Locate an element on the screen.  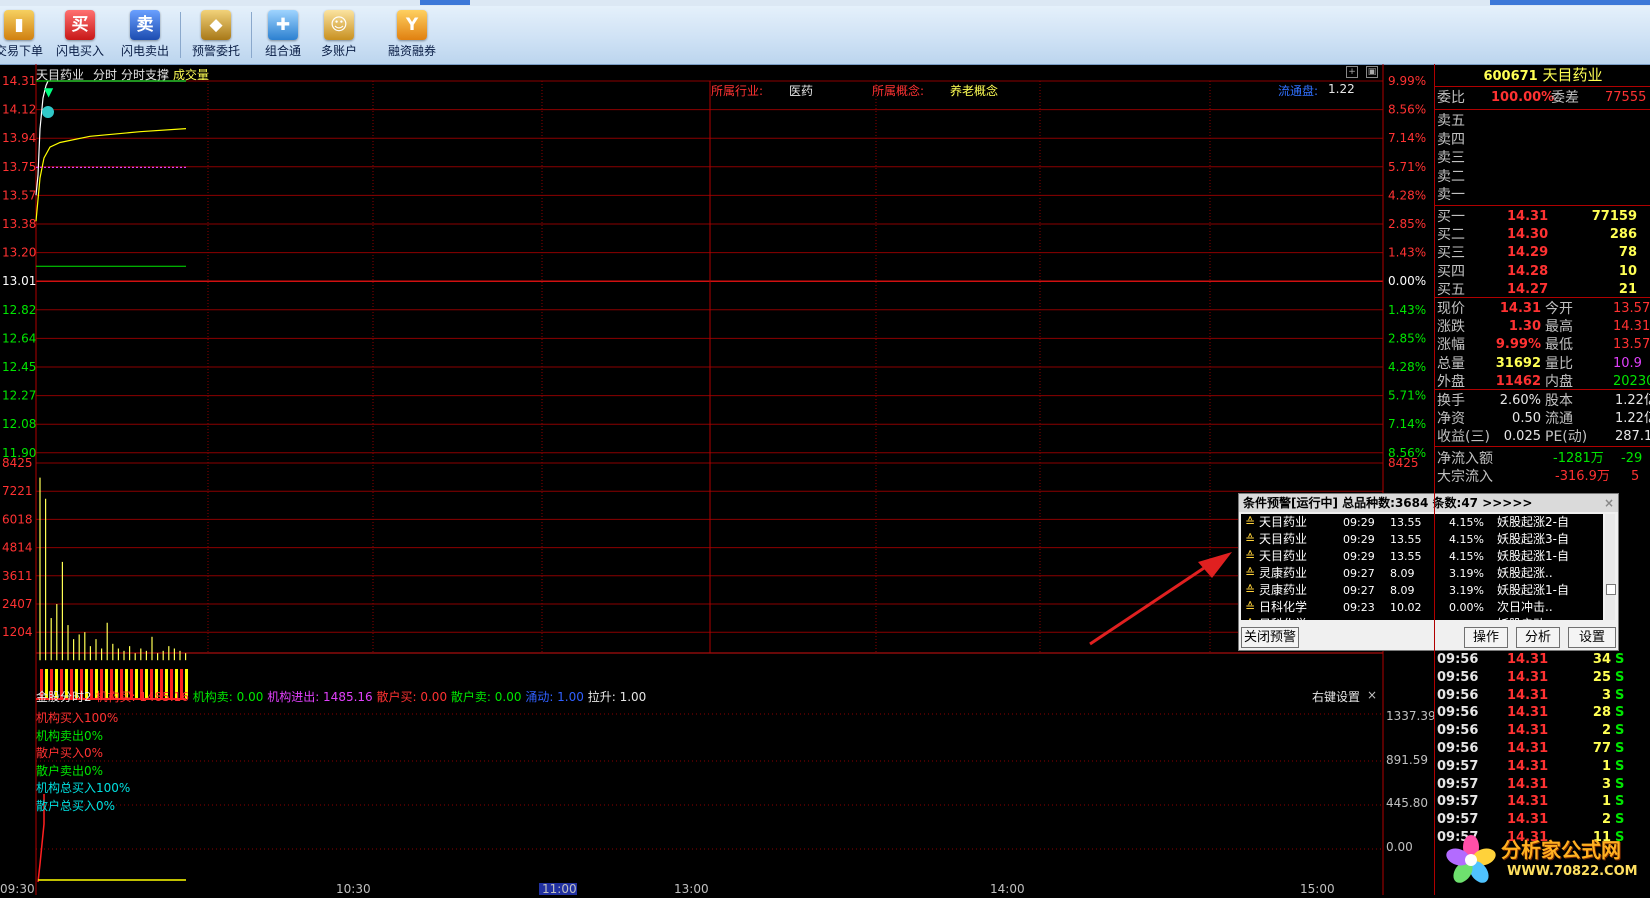
alert-stock-name: 灵康药业 is located at coordinates (1283, 573).